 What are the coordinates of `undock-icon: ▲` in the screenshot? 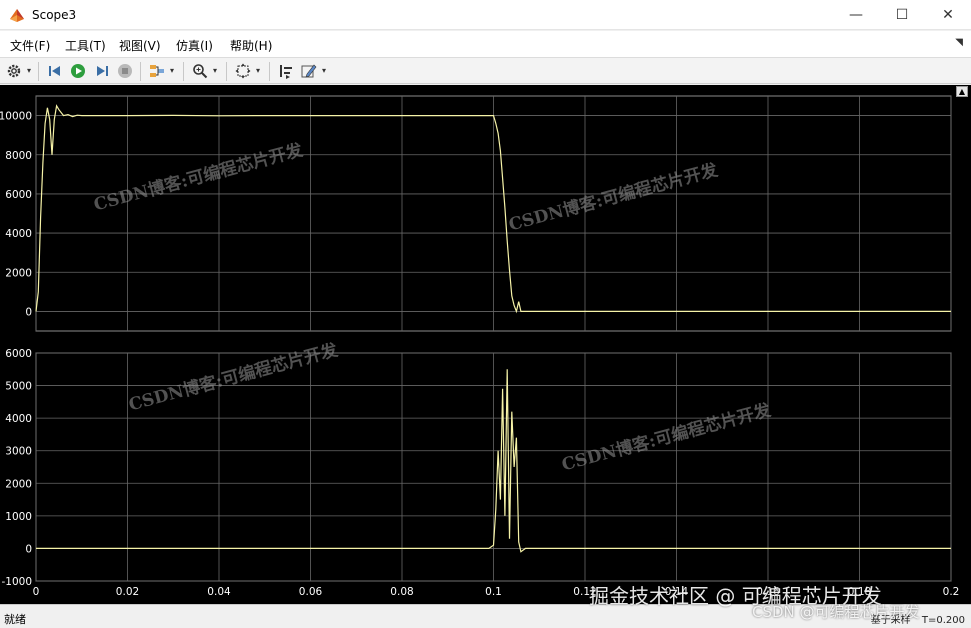 It's located at (962, 91).